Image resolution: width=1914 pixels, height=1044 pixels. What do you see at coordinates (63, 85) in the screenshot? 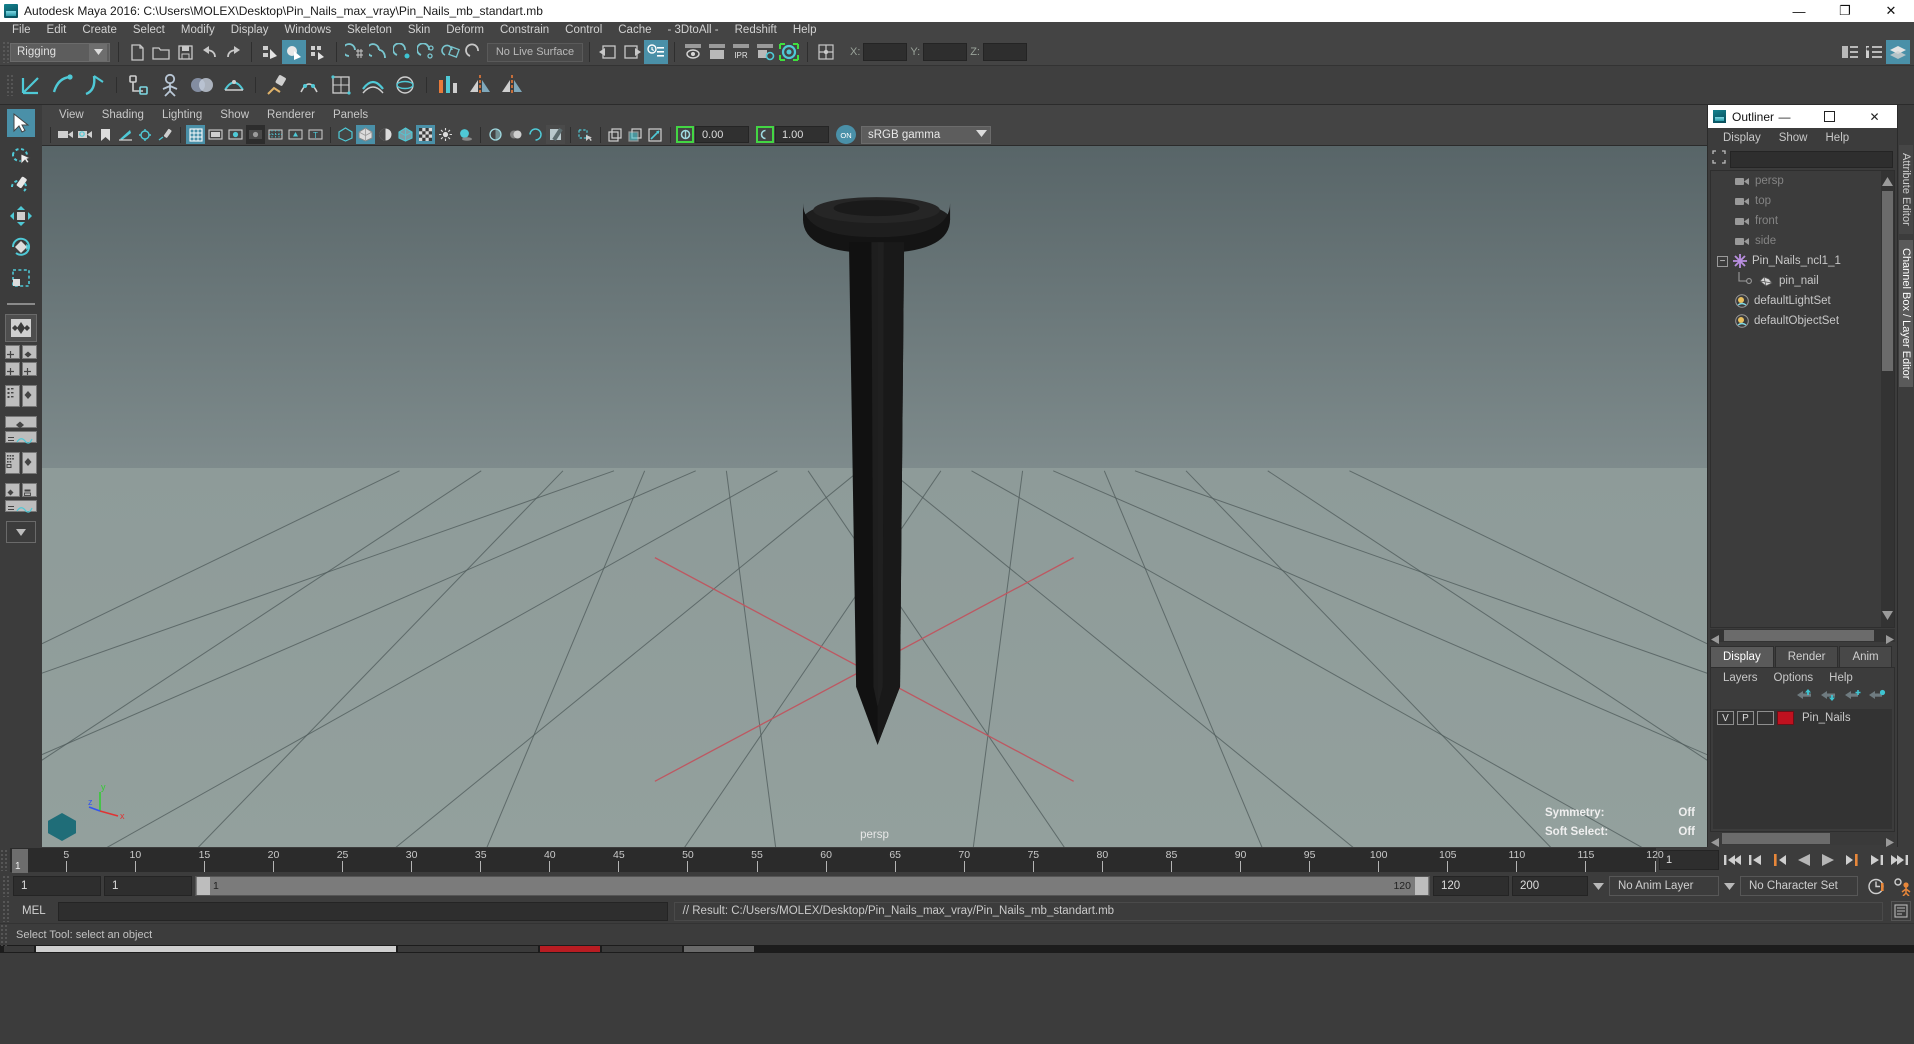
I see `ik-handle-tool-icon` at bounding box center [63, 85].